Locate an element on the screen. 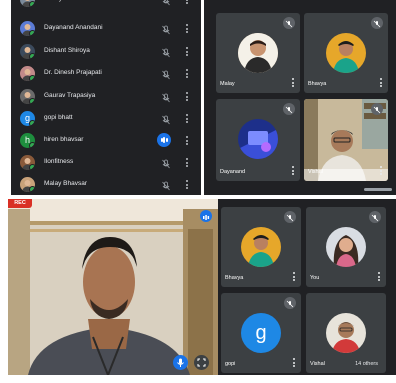 This screenshot has width=396, height=383. tile-label: You is located at coordinates (315, 278).